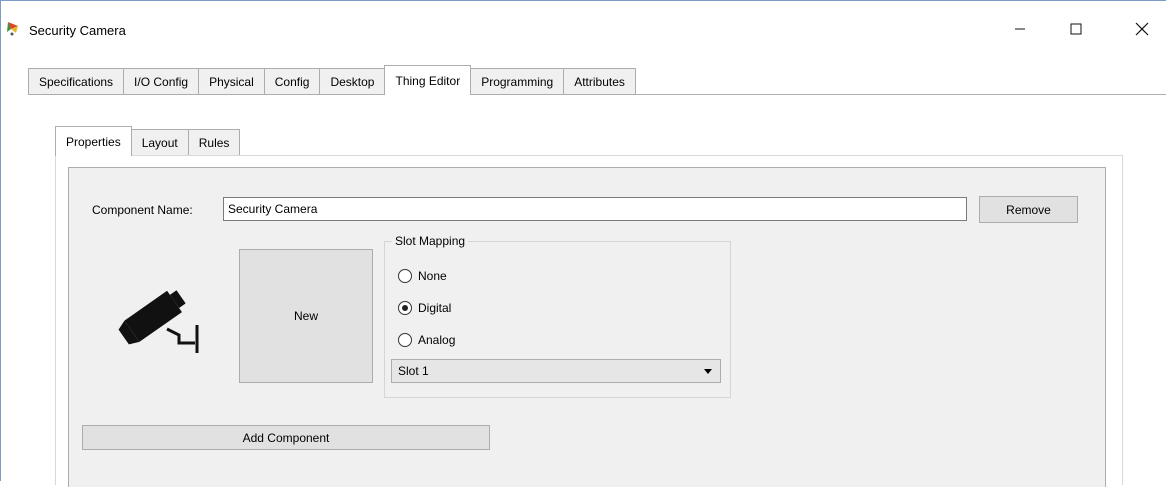 The width and height of the screenshot is (1166, 487). Describe the element at coordinates (12, 29) in the screenshot. I see `packet-tracer-icon` at that location.